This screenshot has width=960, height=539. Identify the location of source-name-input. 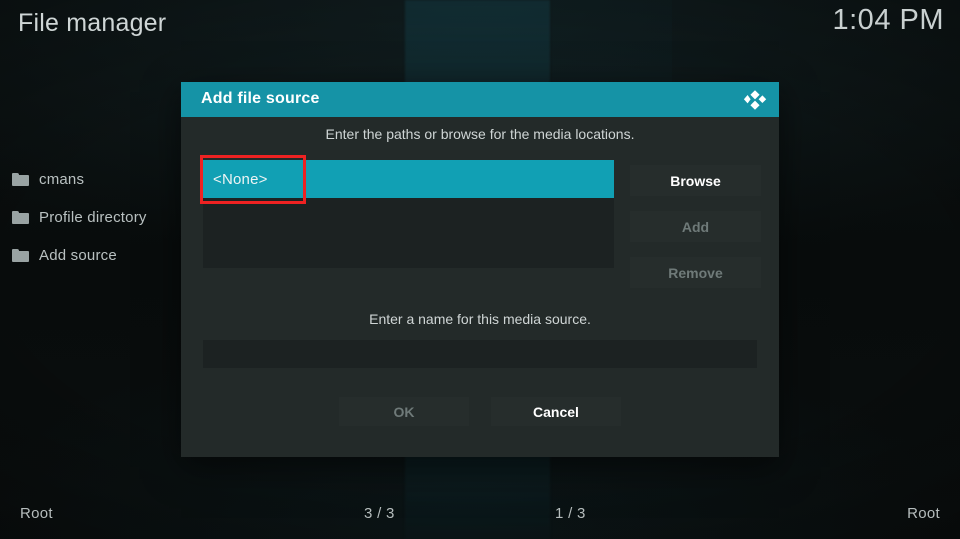
(480, 354).